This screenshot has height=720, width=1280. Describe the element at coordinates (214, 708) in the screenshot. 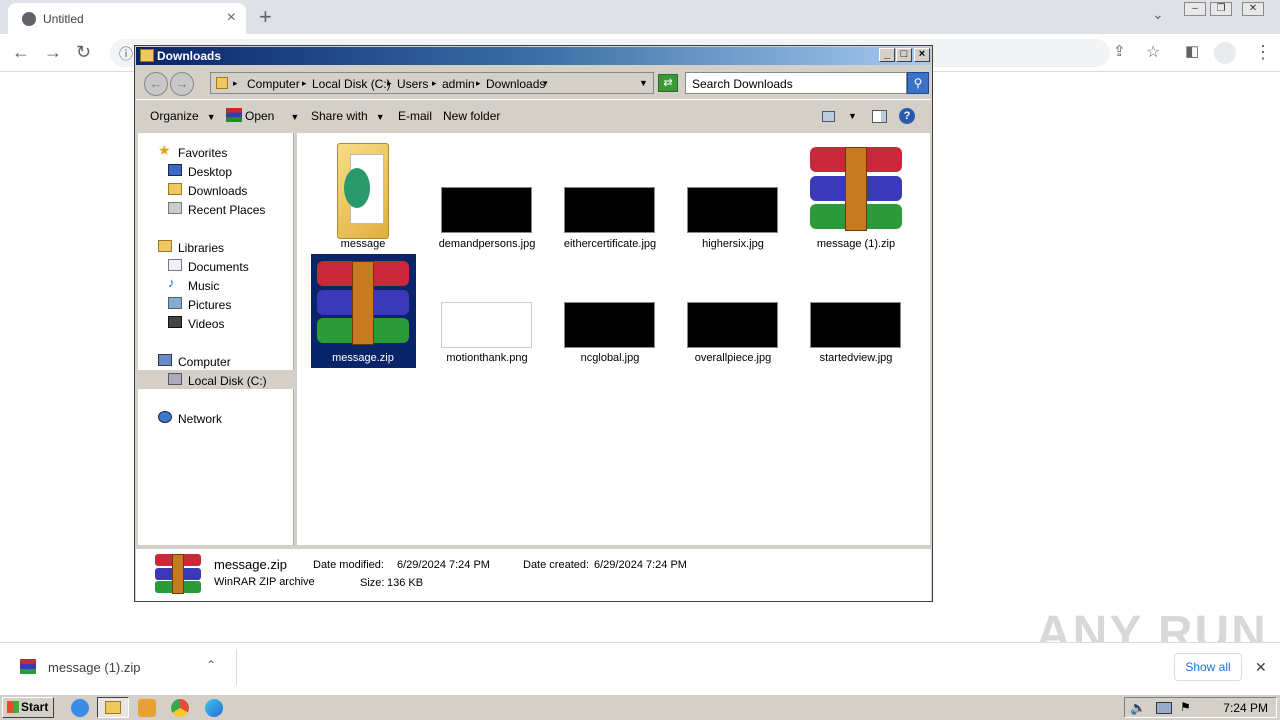

I see `edge-icon` at that location.